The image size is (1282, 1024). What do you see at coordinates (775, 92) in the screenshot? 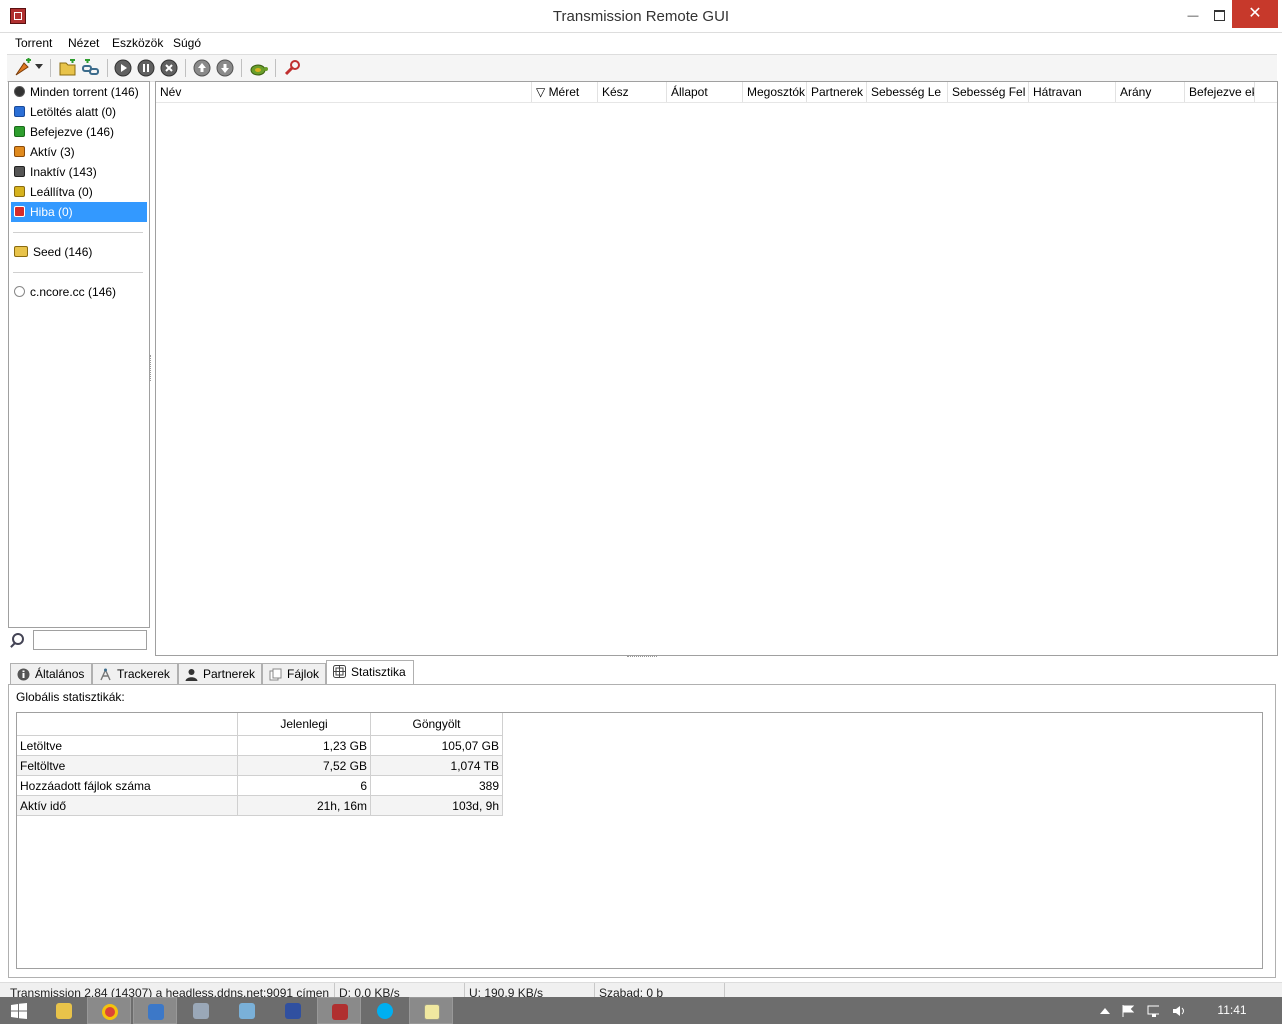
I see `column-seeds: Megosztók` at bounding box center [775, 92].